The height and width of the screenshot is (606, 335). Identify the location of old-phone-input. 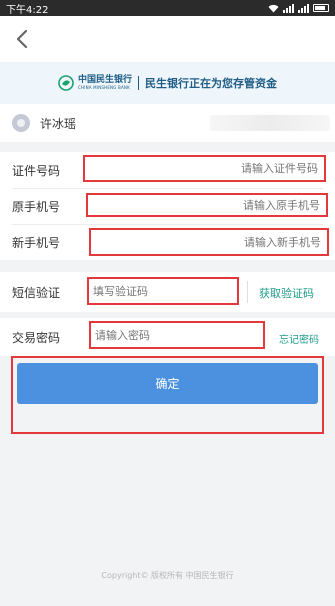
(204, 205).